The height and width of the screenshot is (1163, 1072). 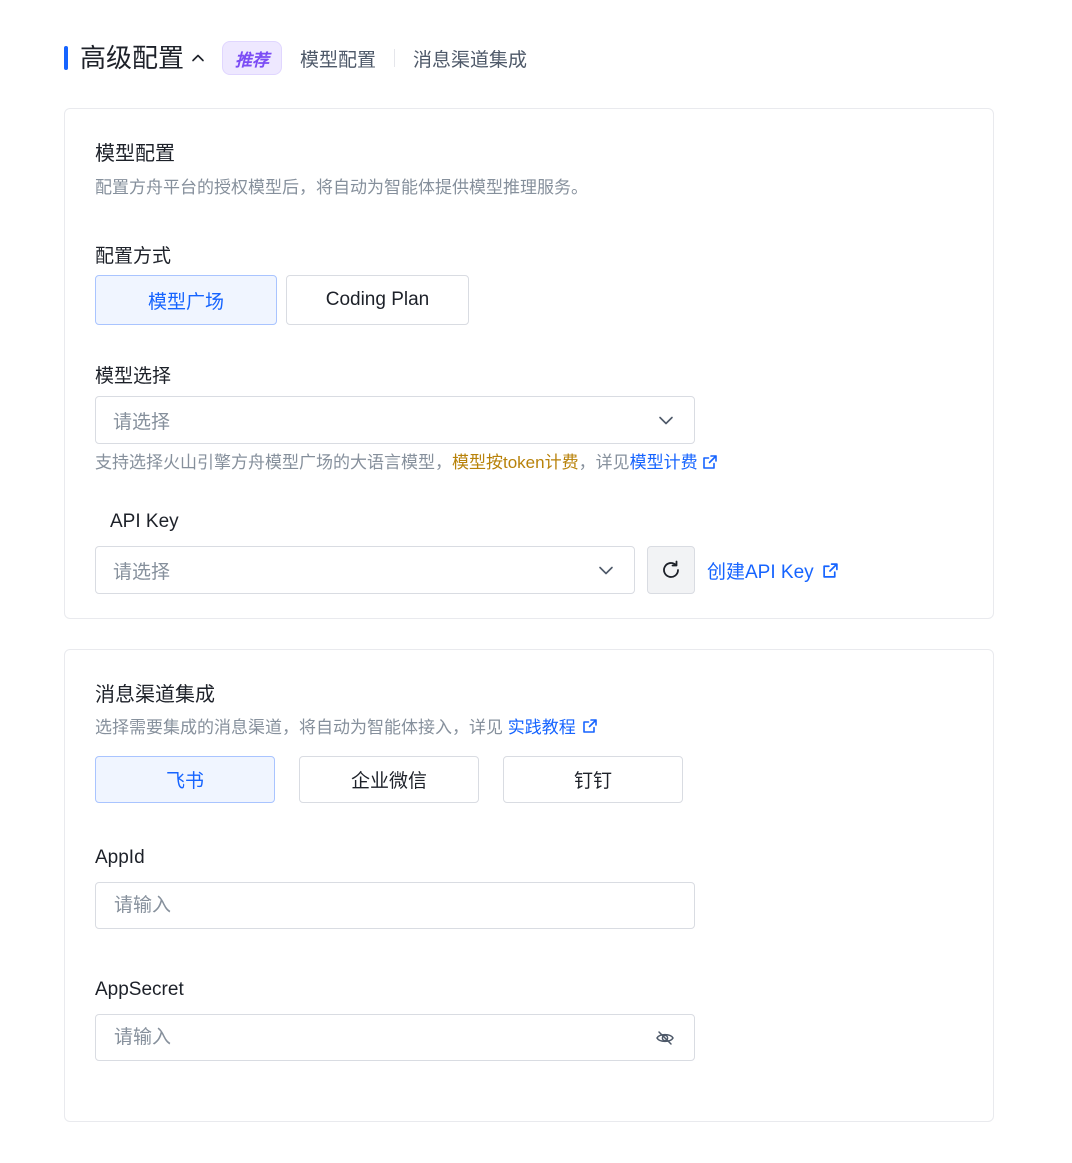 I want to click on appid-label: AppId, so click(x=120, y=857).